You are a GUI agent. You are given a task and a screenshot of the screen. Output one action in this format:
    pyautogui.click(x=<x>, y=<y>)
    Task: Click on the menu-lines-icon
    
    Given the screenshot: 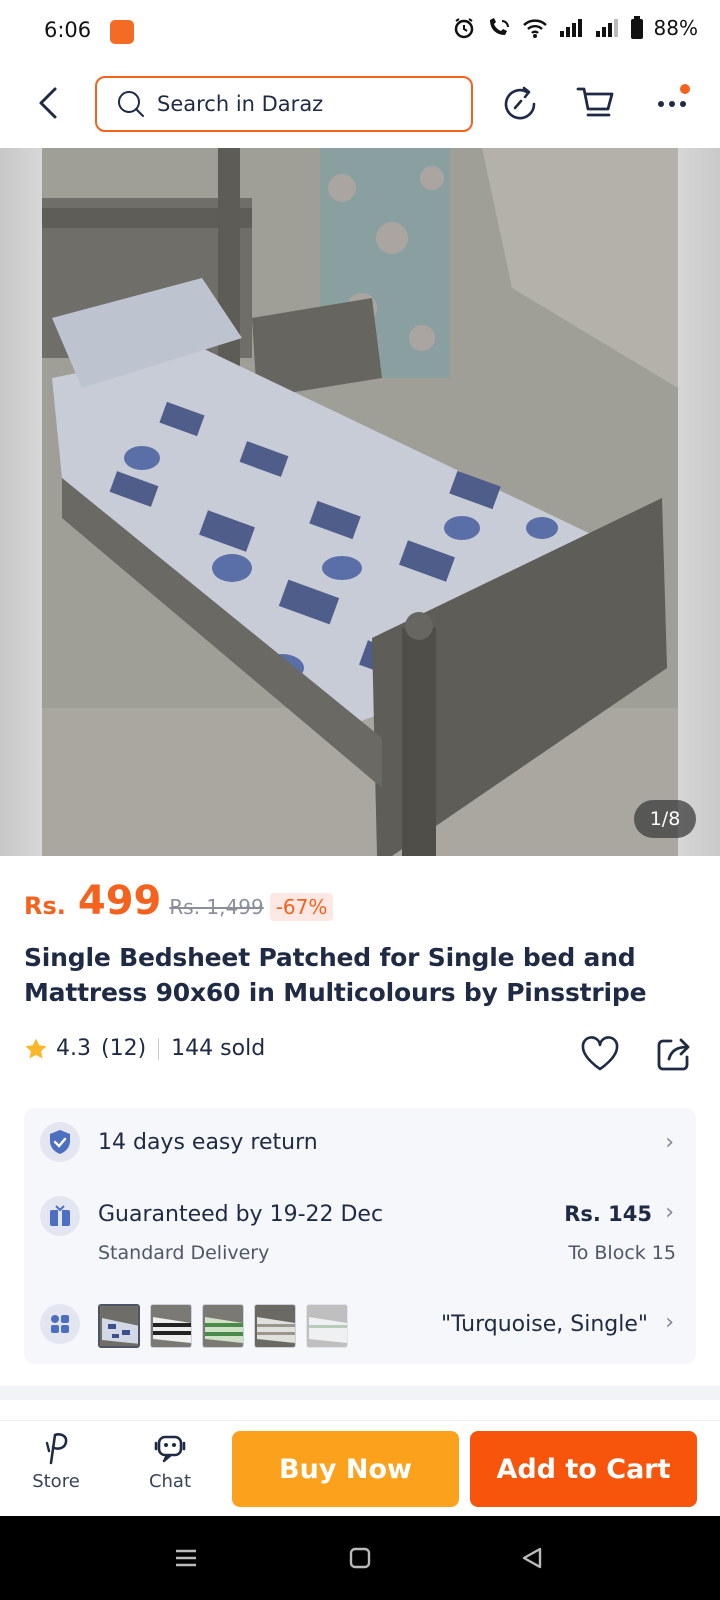 What is the action you would take?
    pyautogui.click(x=186, y=1558)
    